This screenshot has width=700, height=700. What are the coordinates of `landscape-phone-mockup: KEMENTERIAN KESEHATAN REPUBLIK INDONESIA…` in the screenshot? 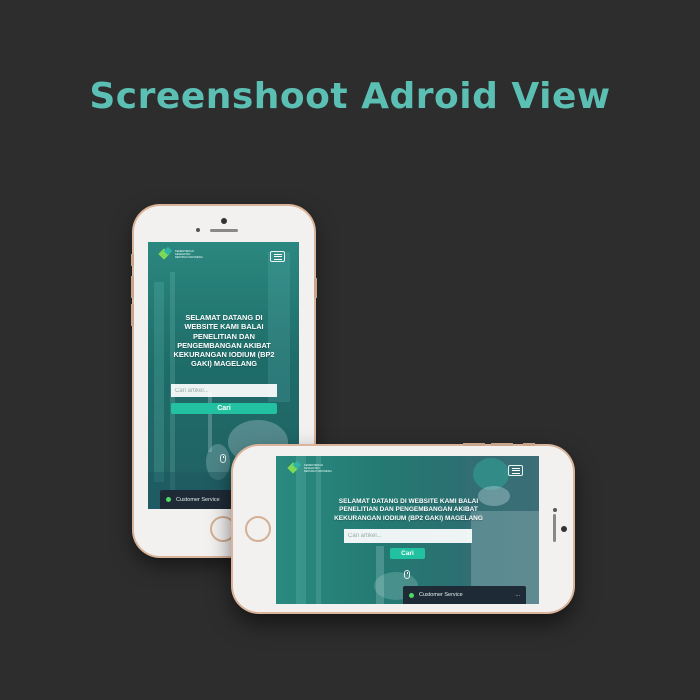 It's located at (403, 527).